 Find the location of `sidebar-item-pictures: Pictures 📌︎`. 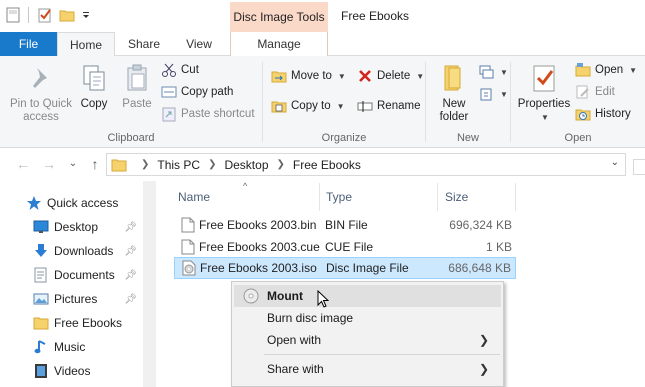

sidebar-item-pictures: Pictures 📌︎ is located at coordinates (88, 299).